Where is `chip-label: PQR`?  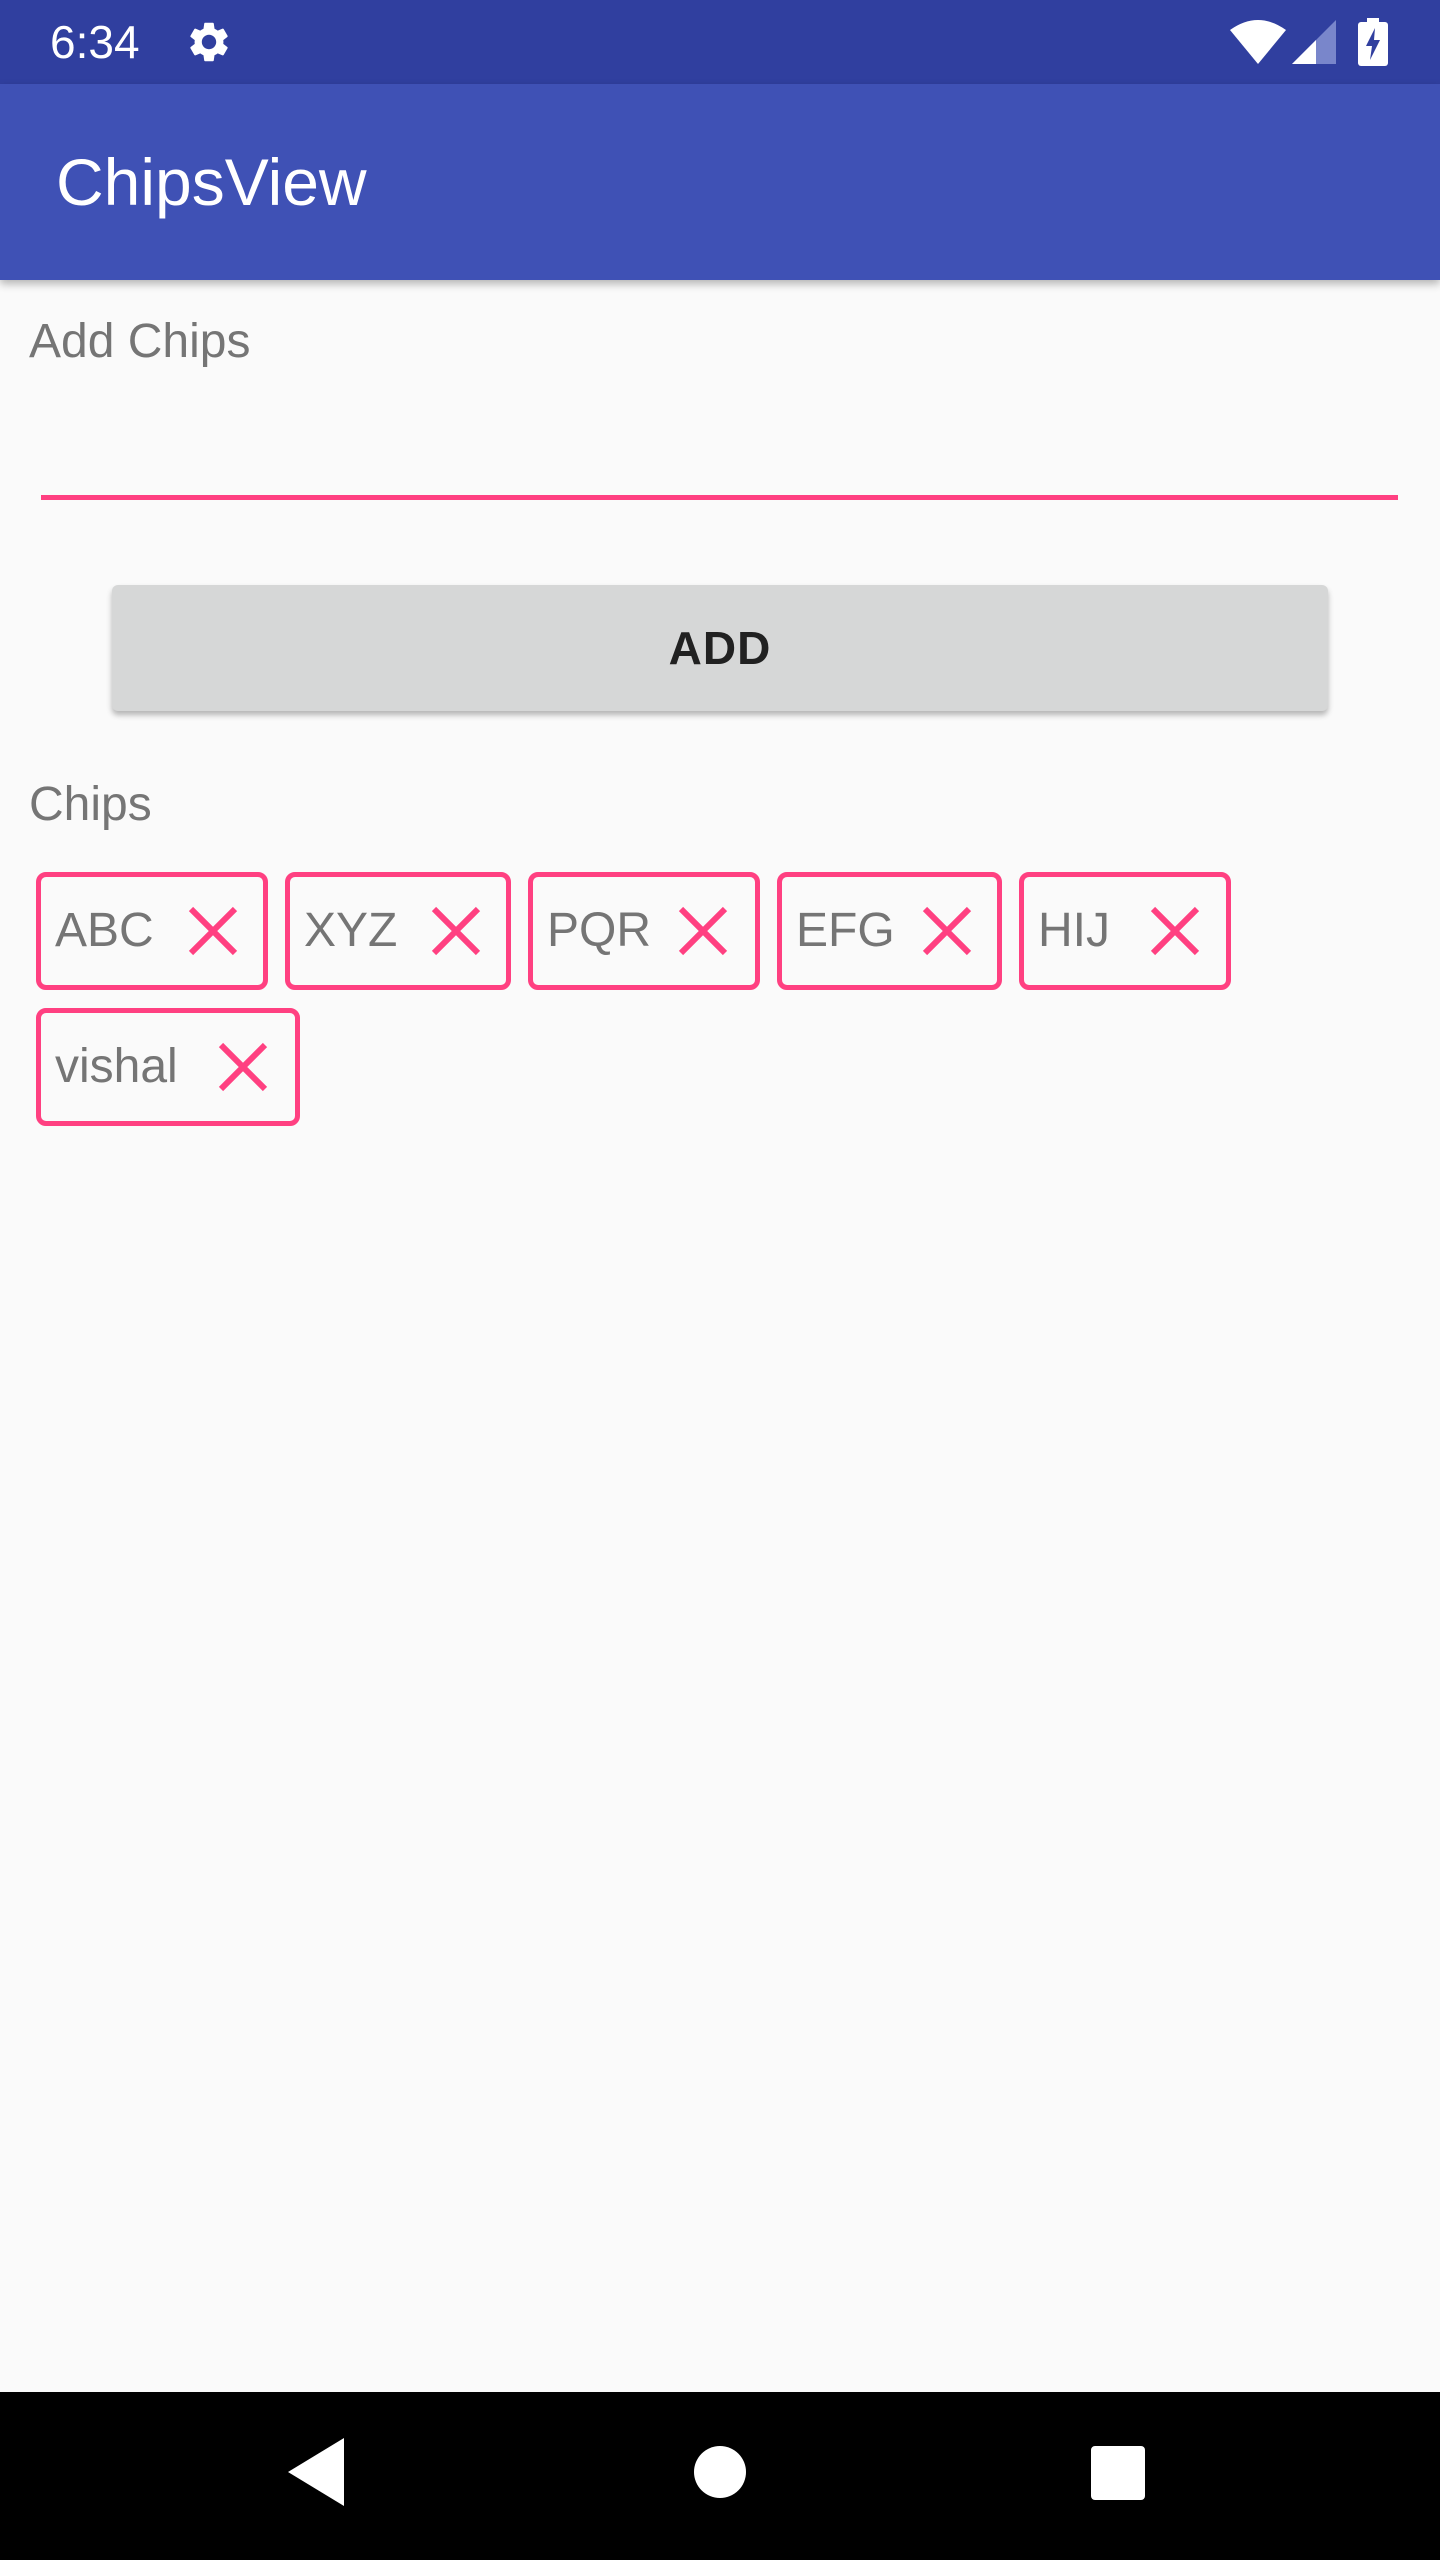
chip-label: PQR is located at coordinates (599, 930).